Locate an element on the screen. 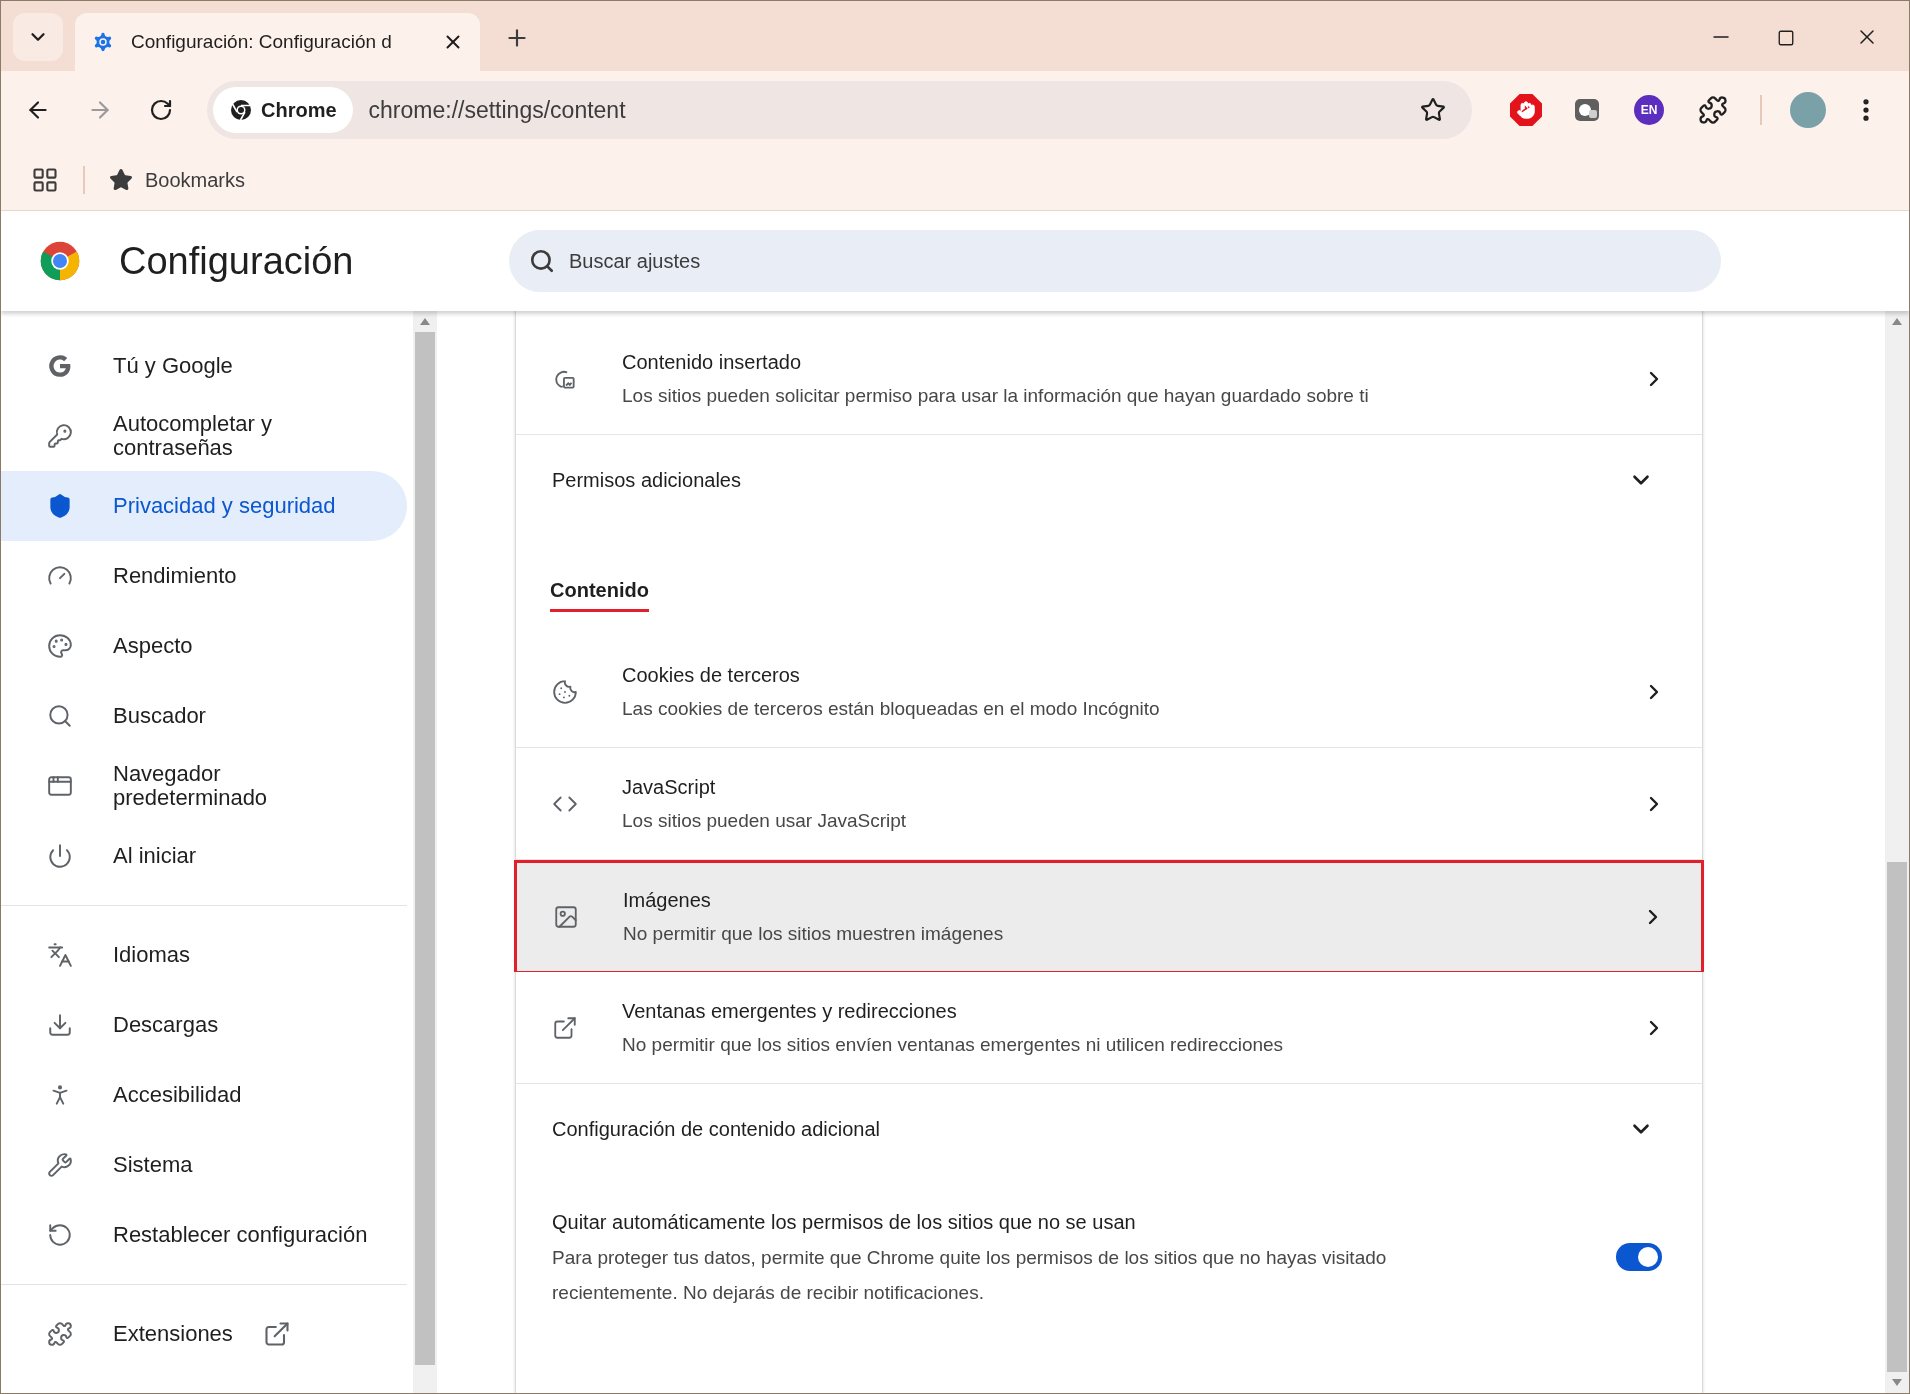 The image size is (1910, 1394). page-title: Configuración is located at coordinates (237, 261).